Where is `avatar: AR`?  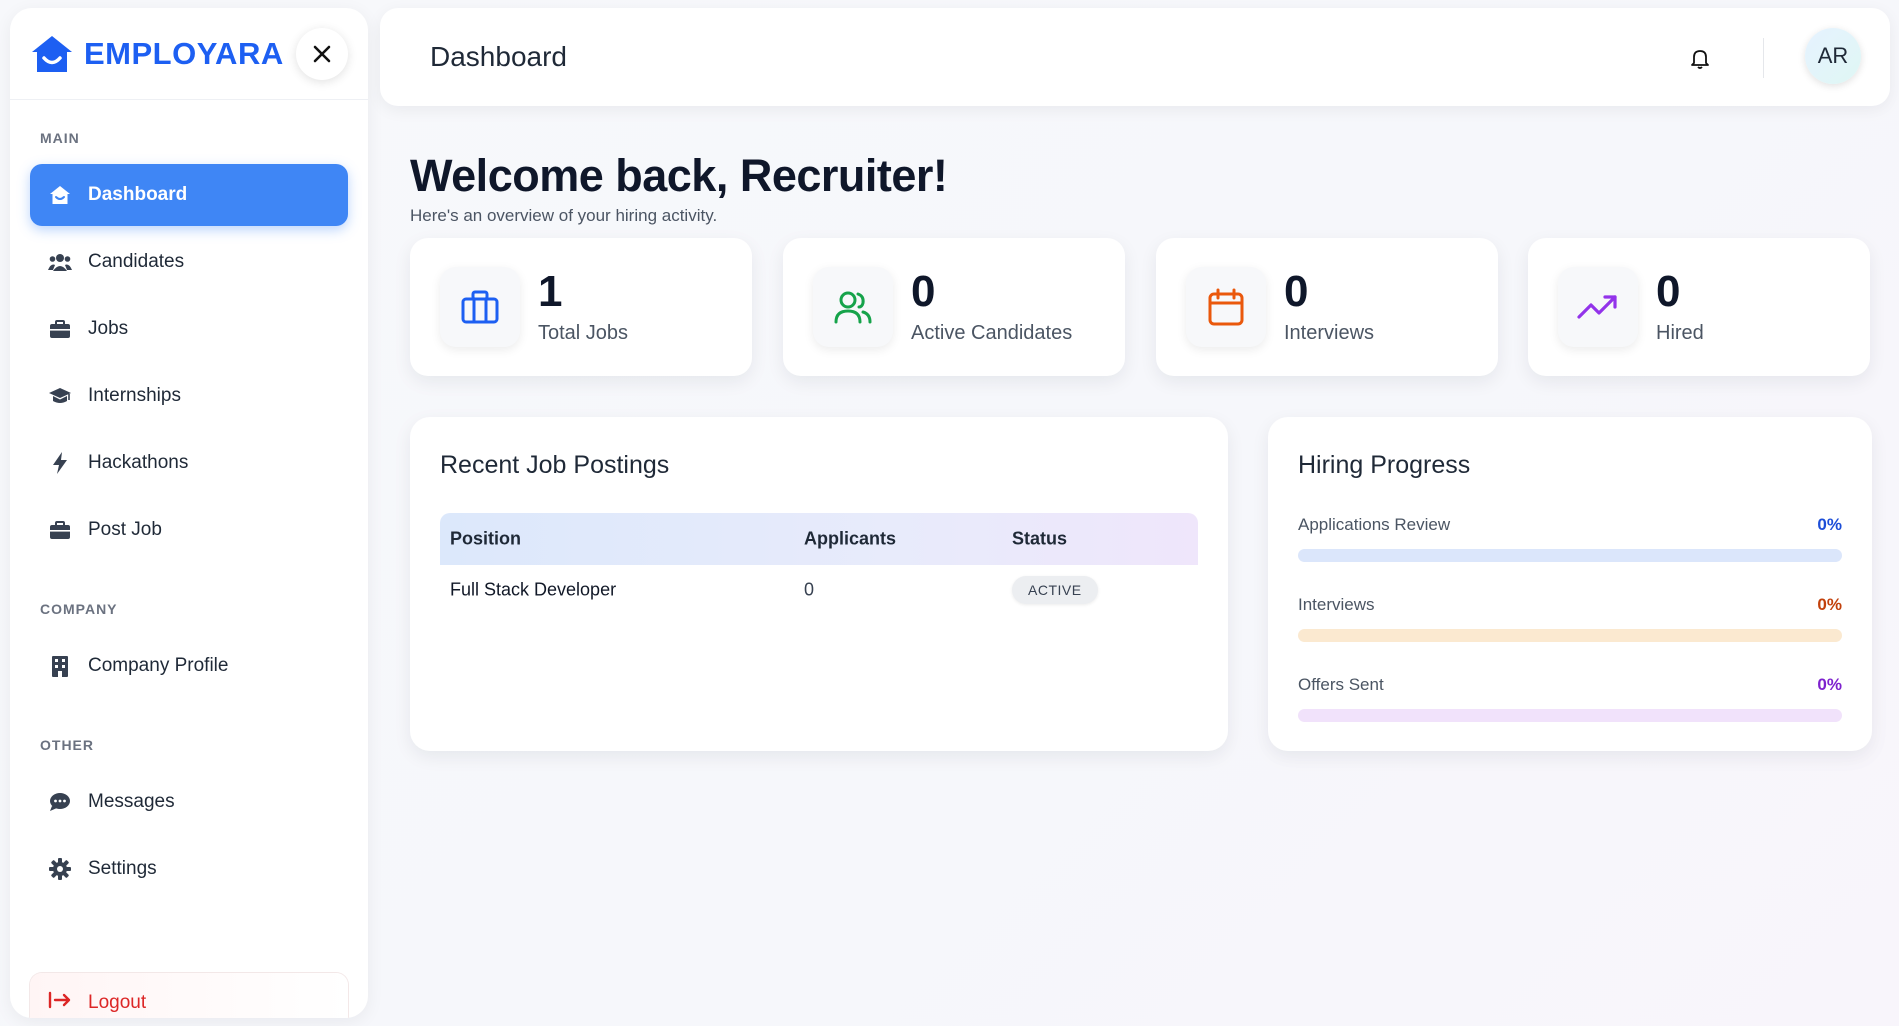 avatar: AR is located at coordinates (1833, 56).